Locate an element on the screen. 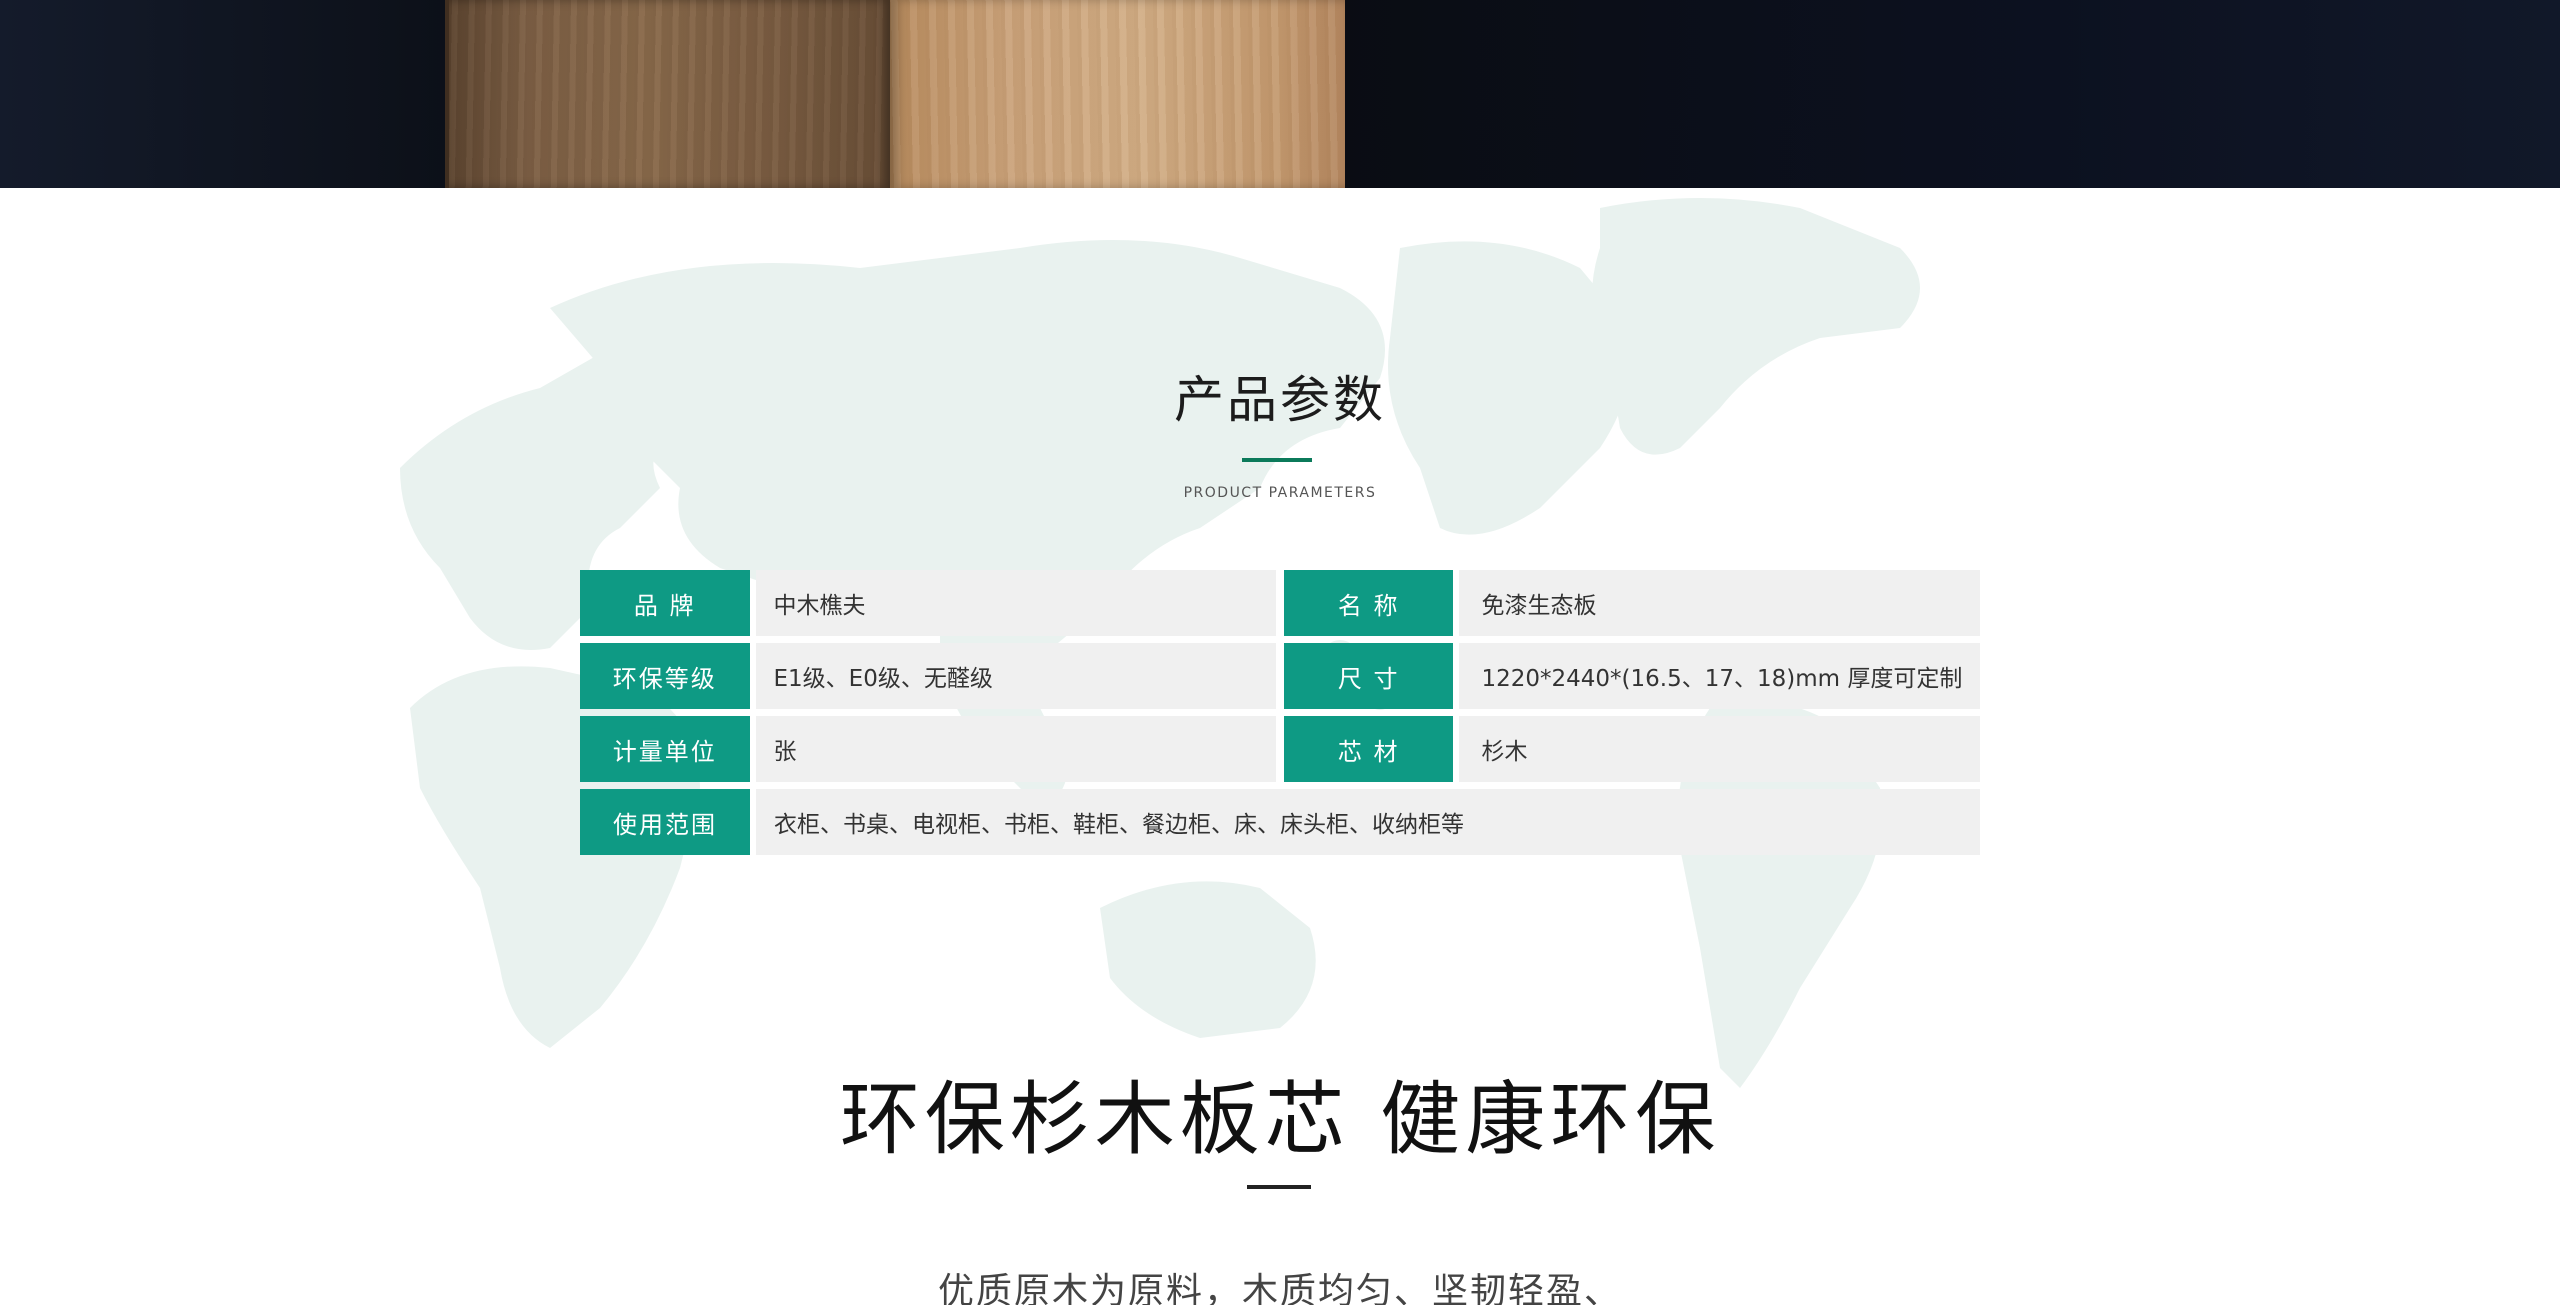 The width and height of the screenshot is (2560, 1305). param-value-usage: 衣柜、书桌、电视柜、书柜、鞋柜、餐边柜、床、床头柜、收纳柜等 is located at coordinates (1368, 822).